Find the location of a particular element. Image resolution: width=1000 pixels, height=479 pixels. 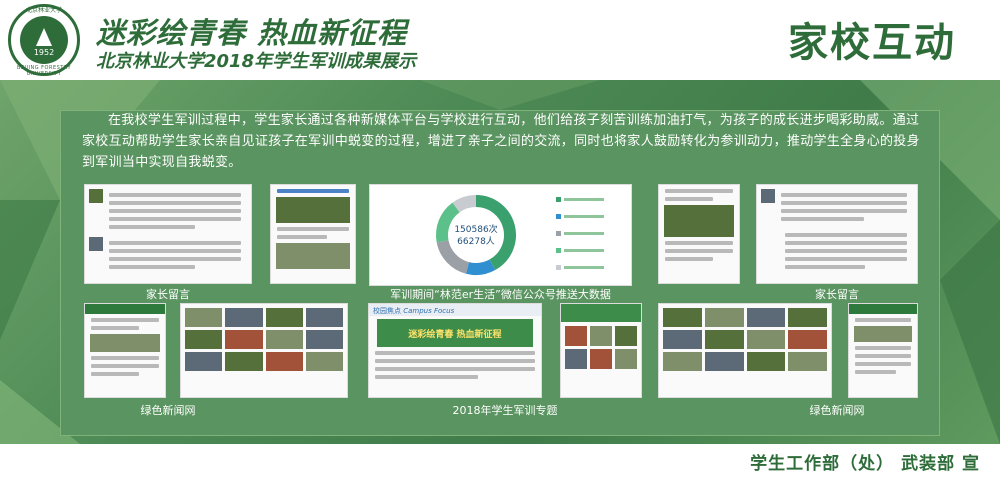

special-banner-small is located at coordinates (601, 313).